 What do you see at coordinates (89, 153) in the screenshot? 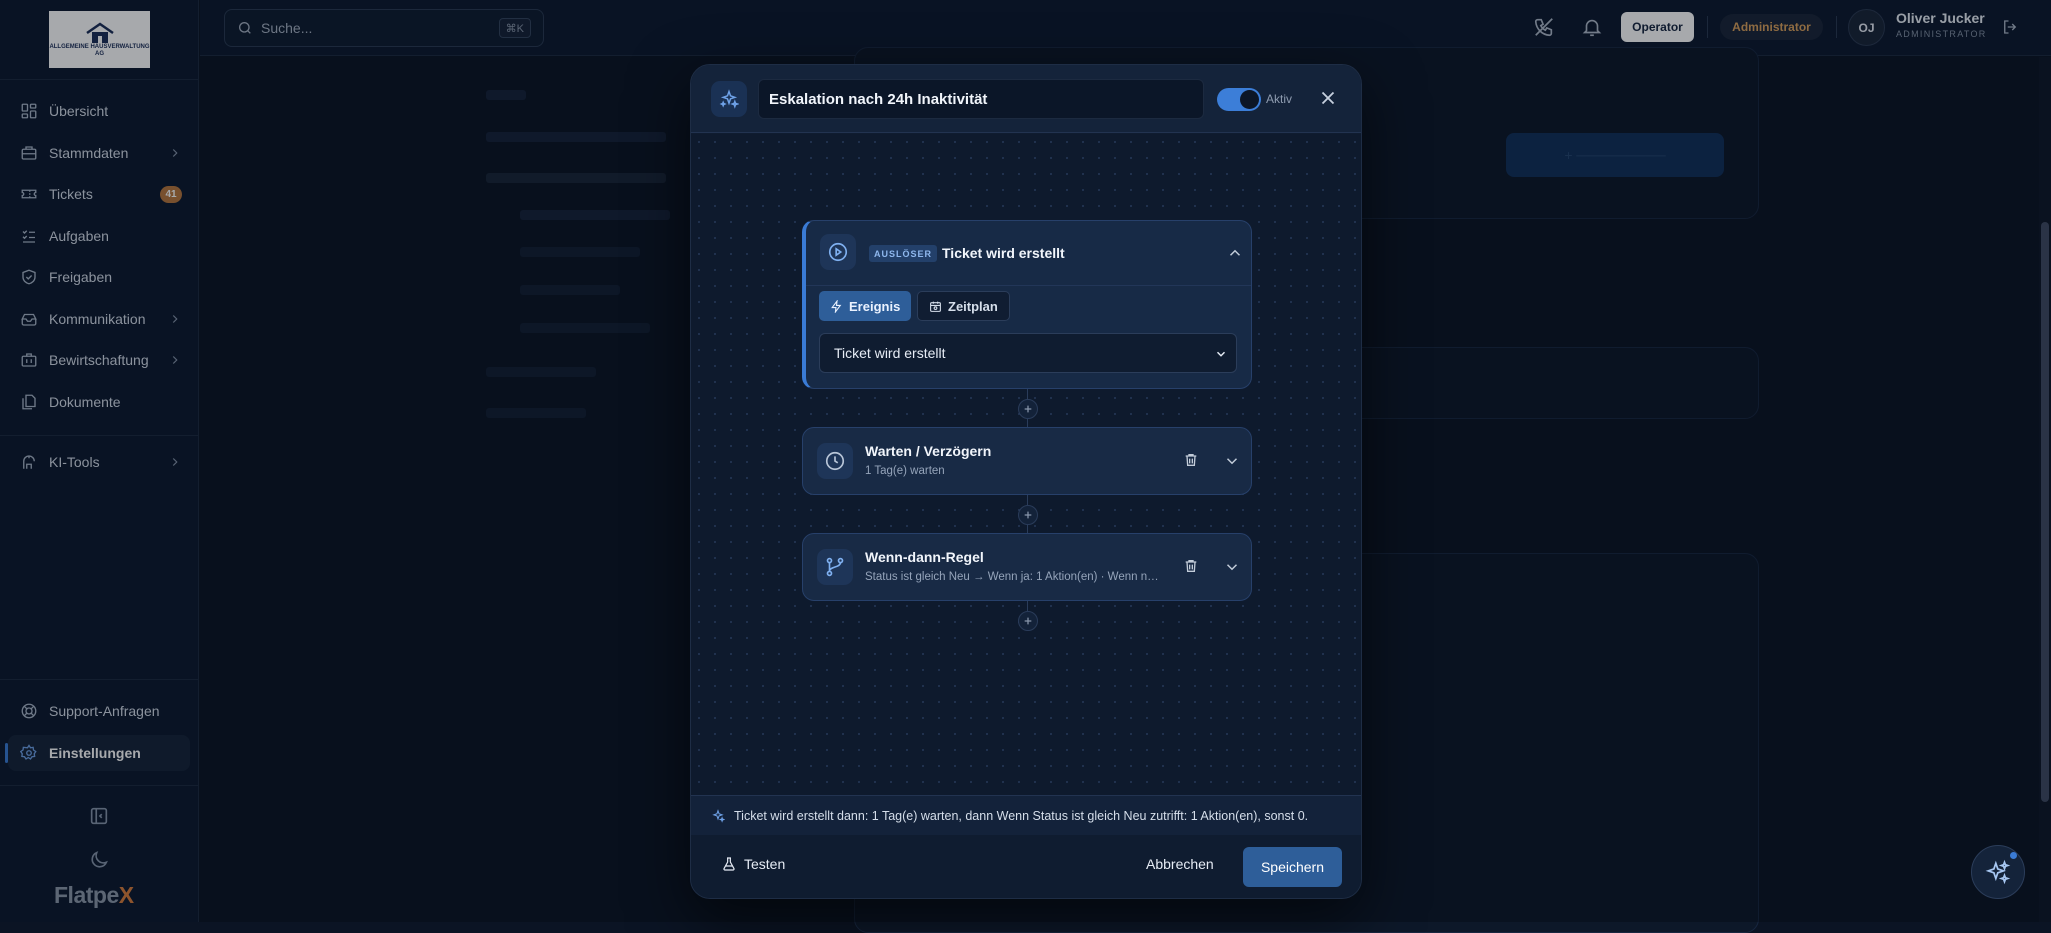
I see `sidebar-item-label: Stammdaten` at bounding box center [89, 153].